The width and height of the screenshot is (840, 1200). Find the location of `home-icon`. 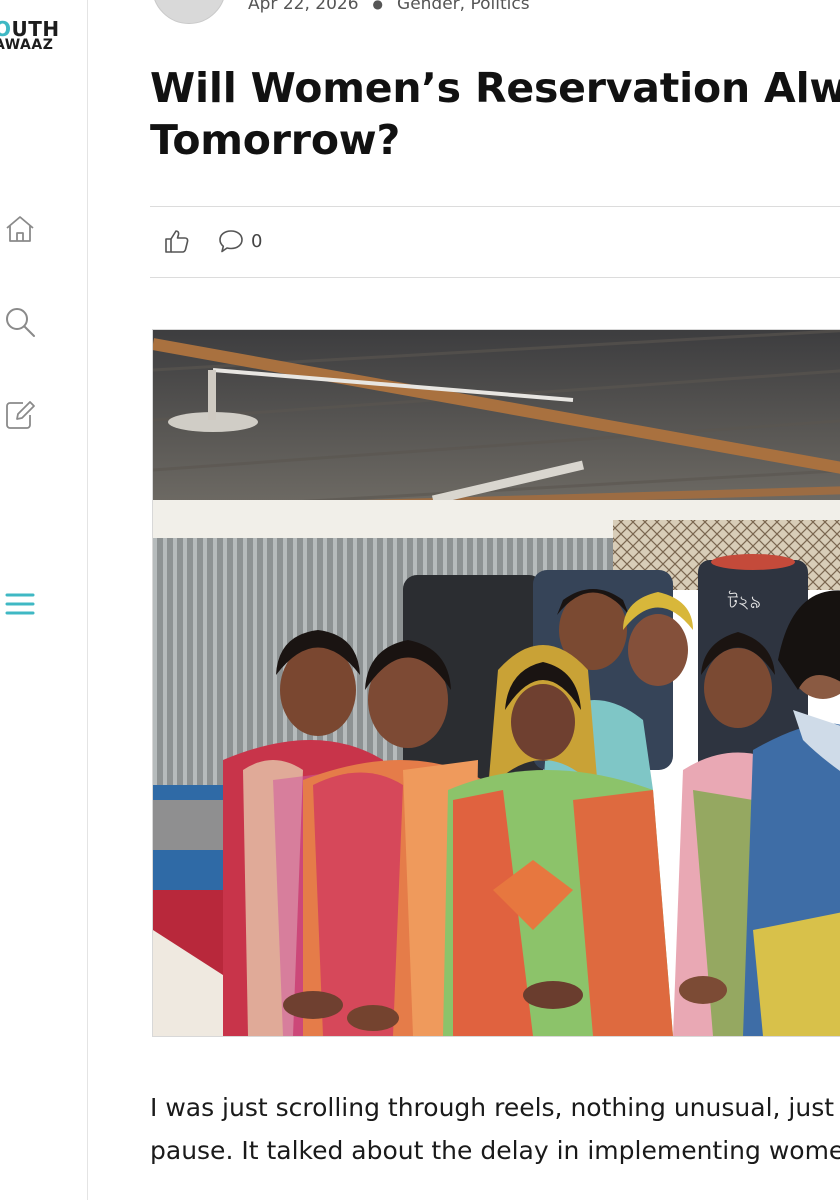

home-icon is located at coordinates (20, 229).